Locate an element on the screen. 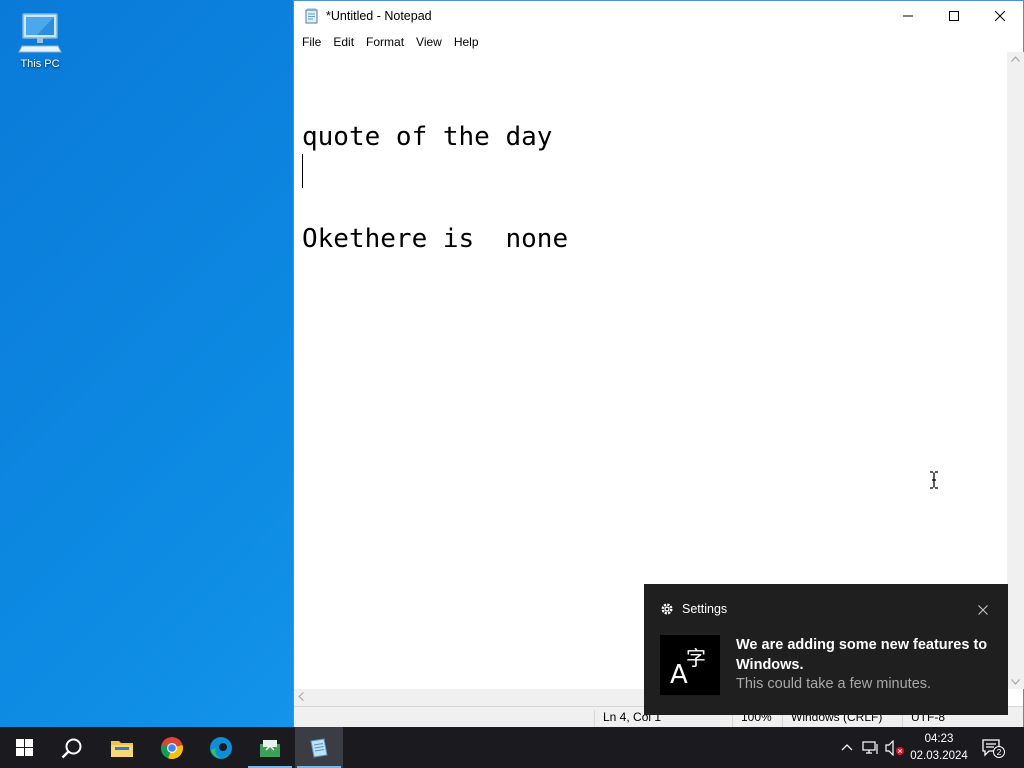 The image size is (1024, 768). taskbar-clock: 04:23 02.03.2024 is located at coordinates (939, 748).